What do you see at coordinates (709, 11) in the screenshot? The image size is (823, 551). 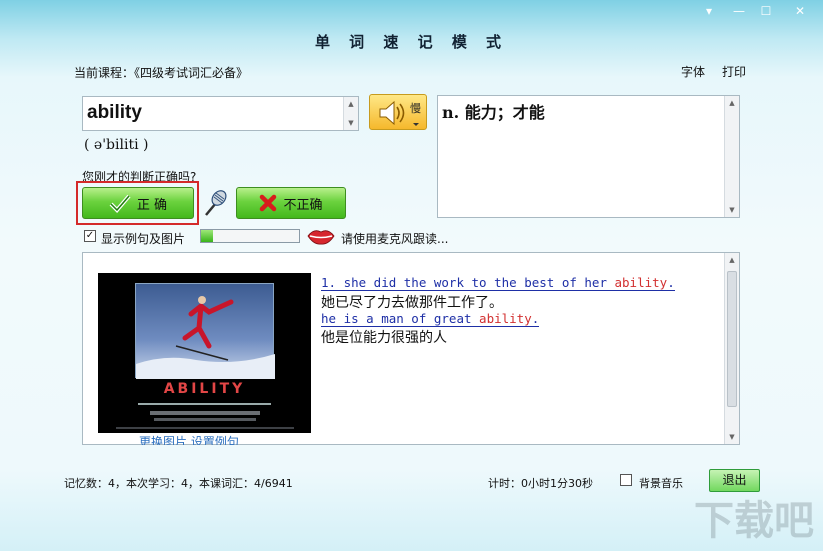 I see `menu-dropdown-icon: ▾` at bounding box center [709, 11].